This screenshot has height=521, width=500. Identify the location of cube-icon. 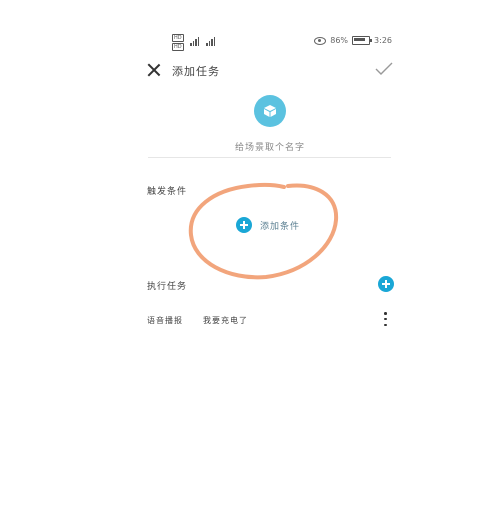
(270, 111).